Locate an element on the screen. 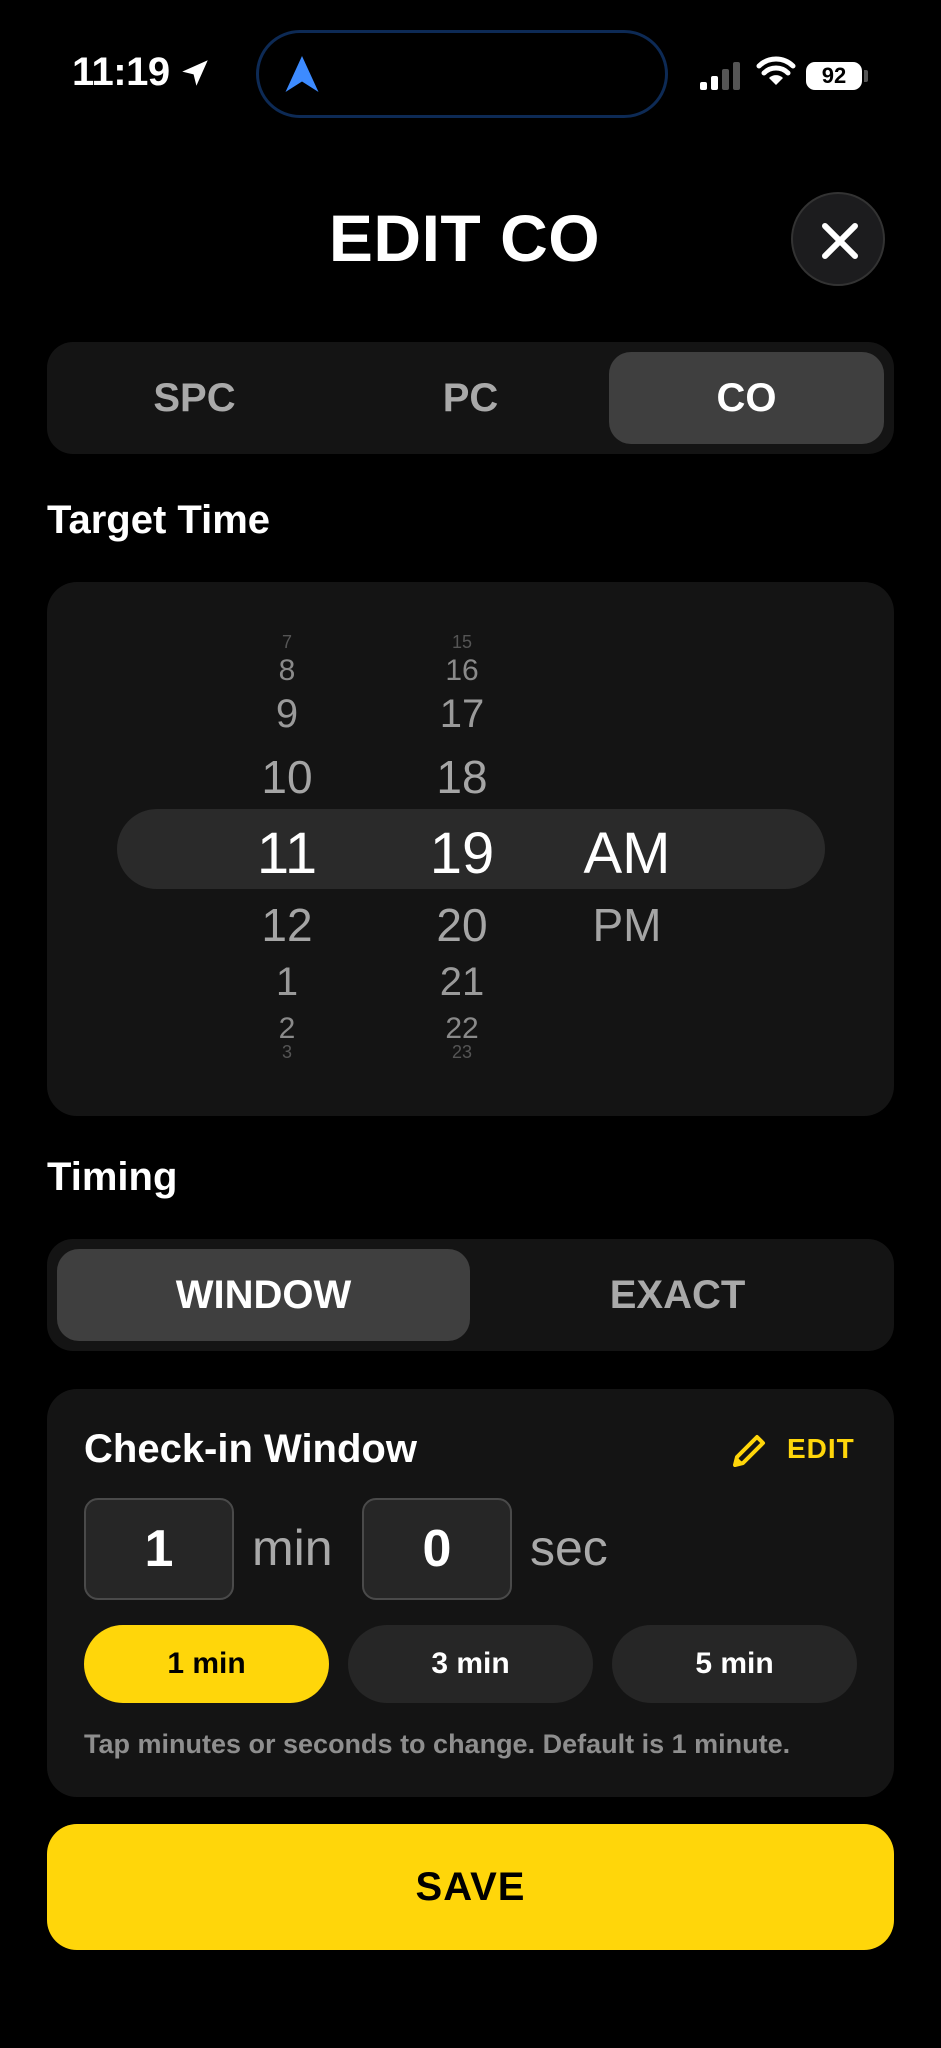 The height and width of the screenshot is (2048, 941). hour-option: 7 is located at coordinates (287, 642).